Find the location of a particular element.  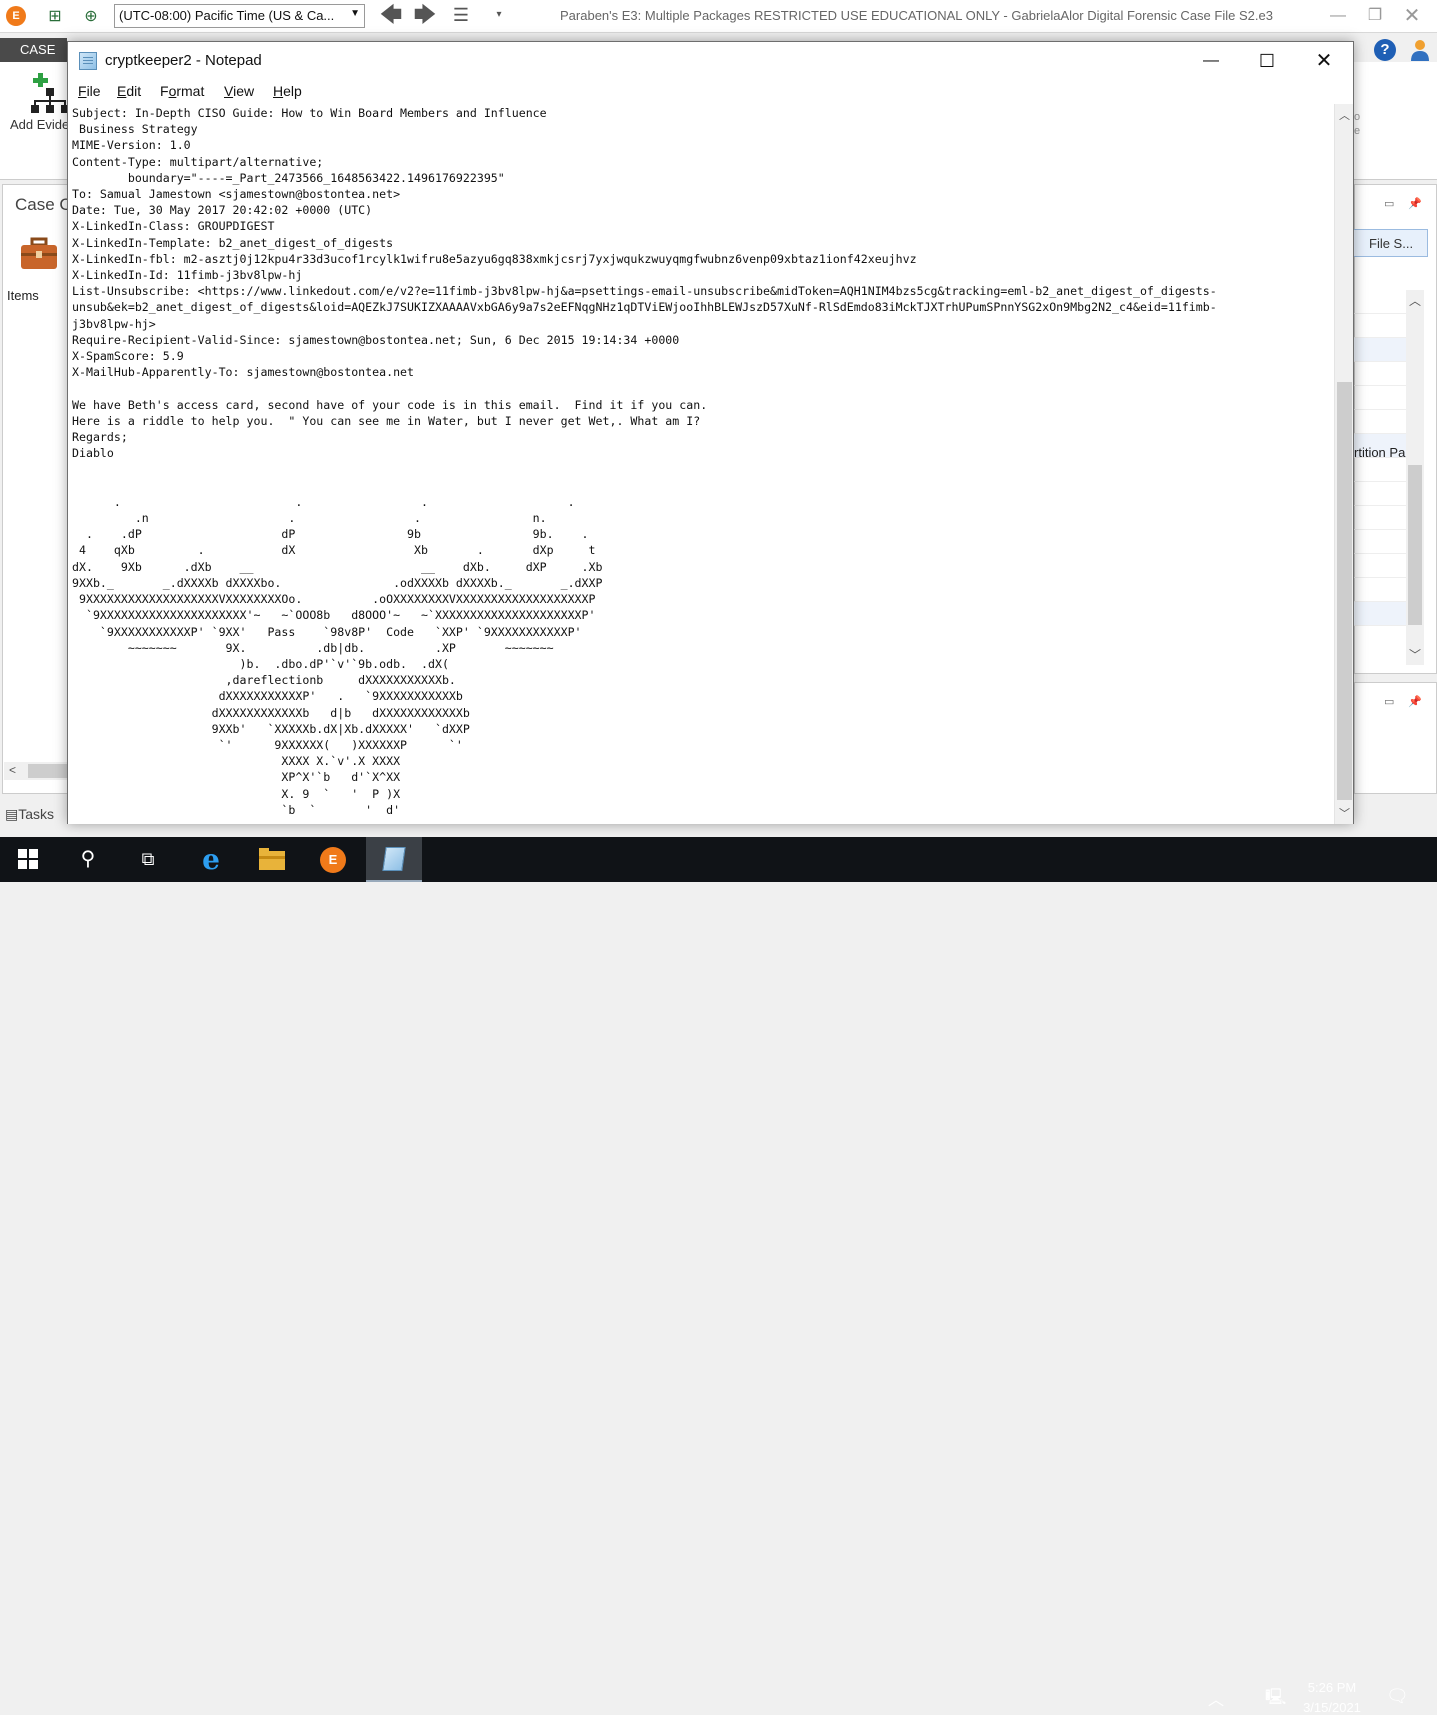

tasks-icon: ▤ is located at coordinates (12, 814).